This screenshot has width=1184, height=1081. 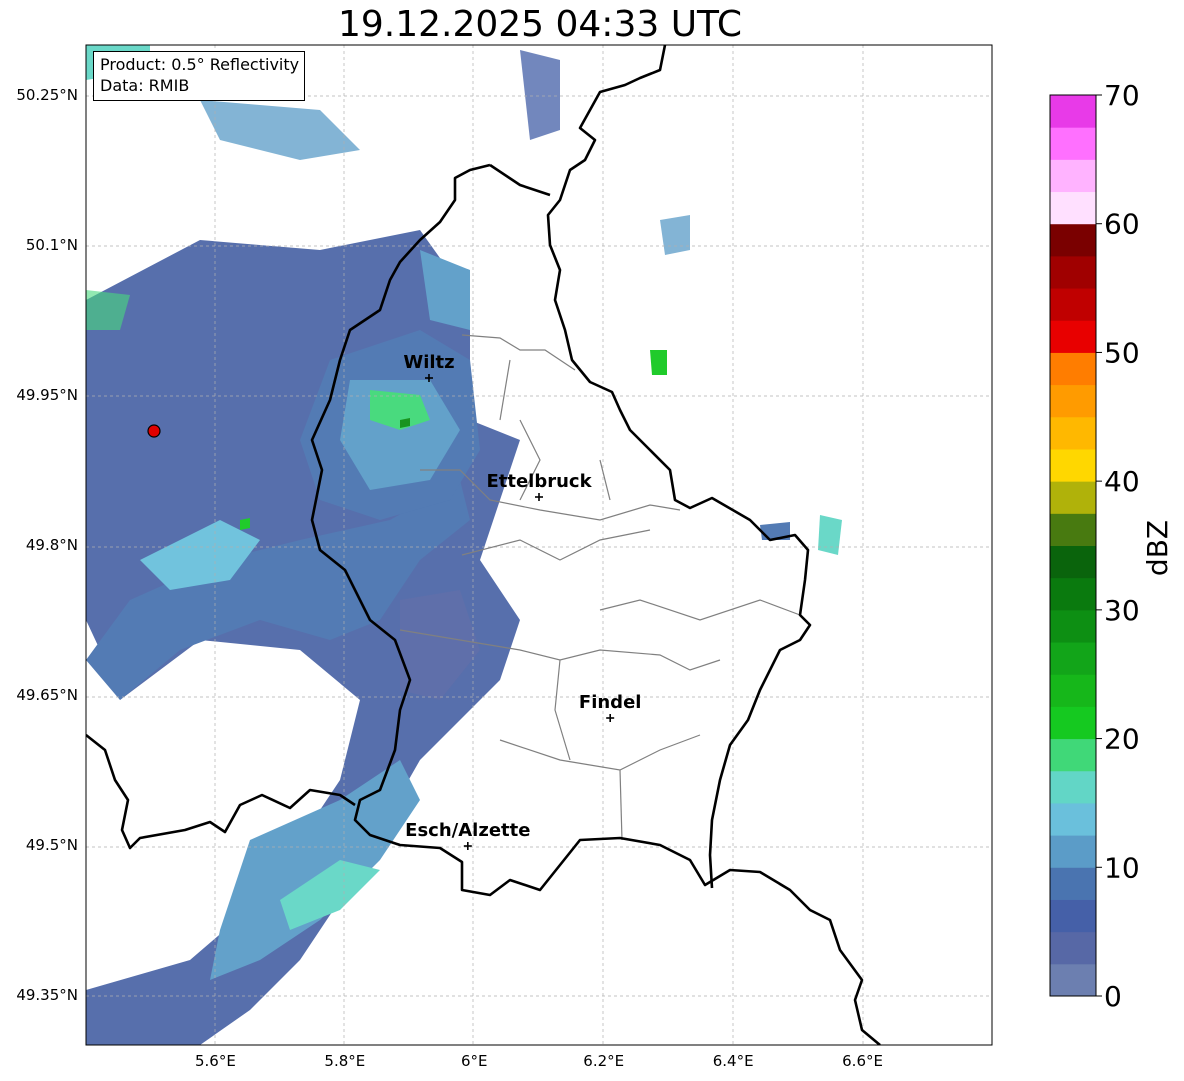 I want to click on radar-site-marker, so click(x=154, y=431).